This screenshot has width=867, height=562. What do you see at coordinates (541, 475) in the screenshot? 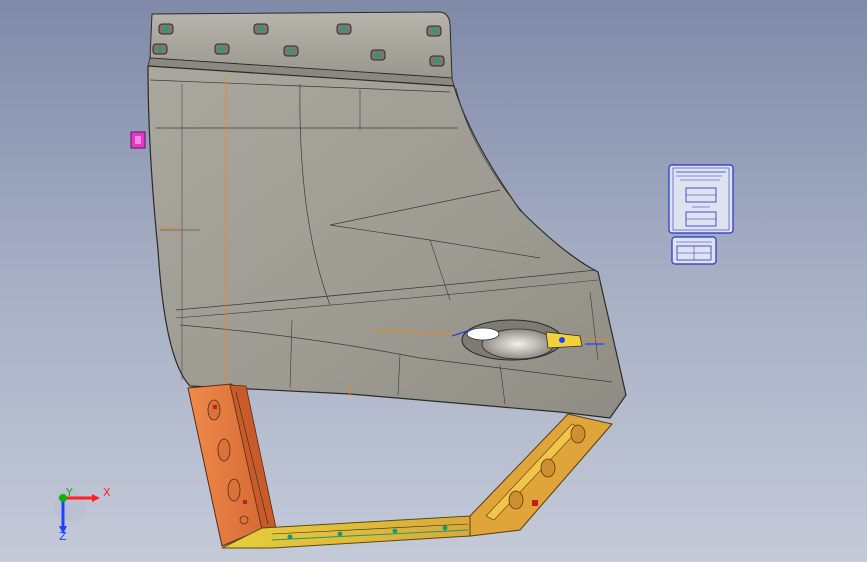
I see `rear-door-frame` at bounding box center [541, 475].